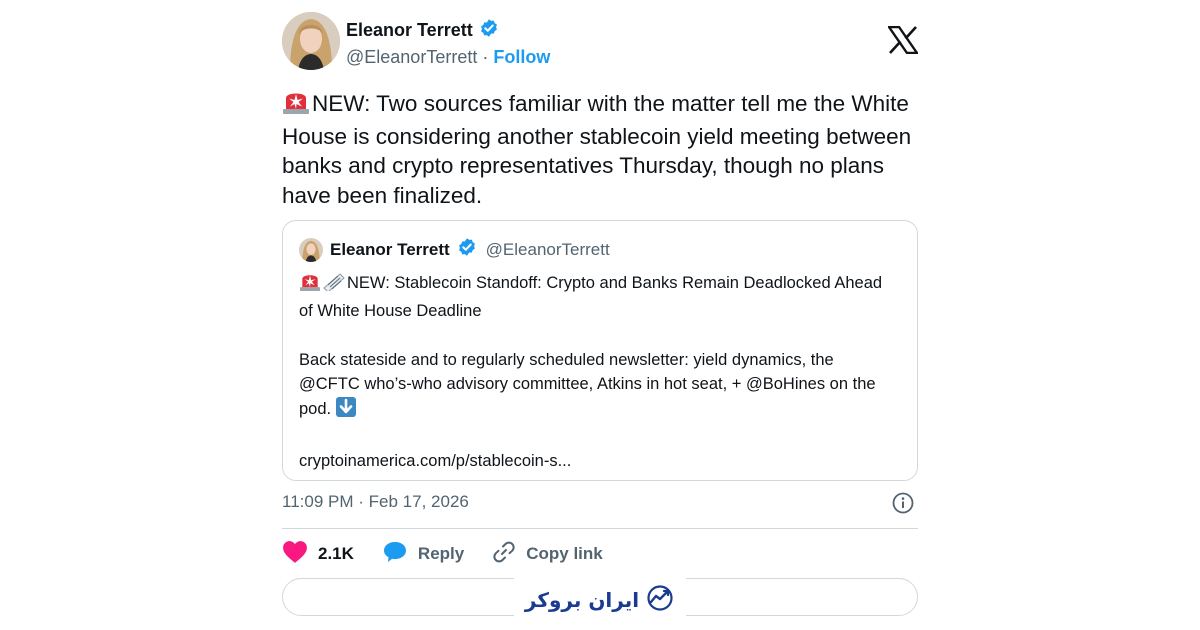  I want to click on follow-button: Follow, so click(521, 57).